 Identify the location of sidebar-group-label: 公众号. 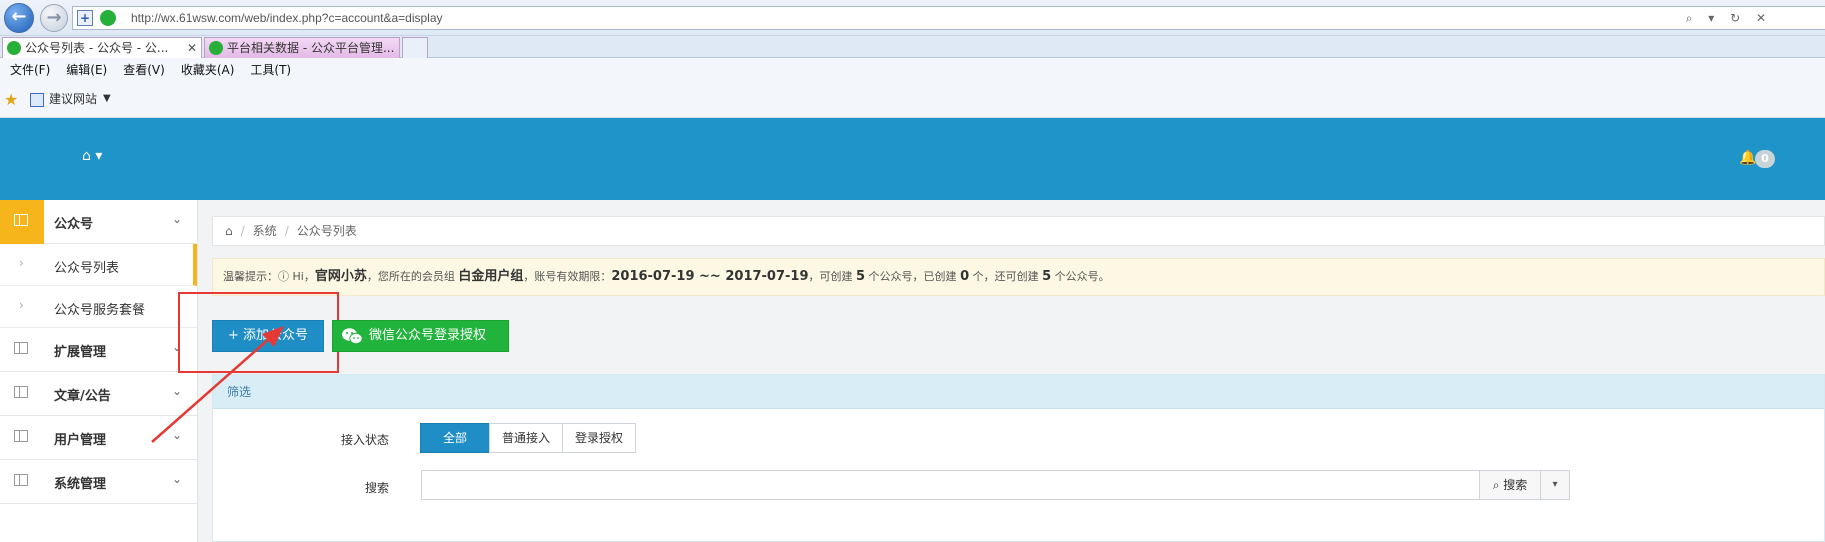
(74, 224).